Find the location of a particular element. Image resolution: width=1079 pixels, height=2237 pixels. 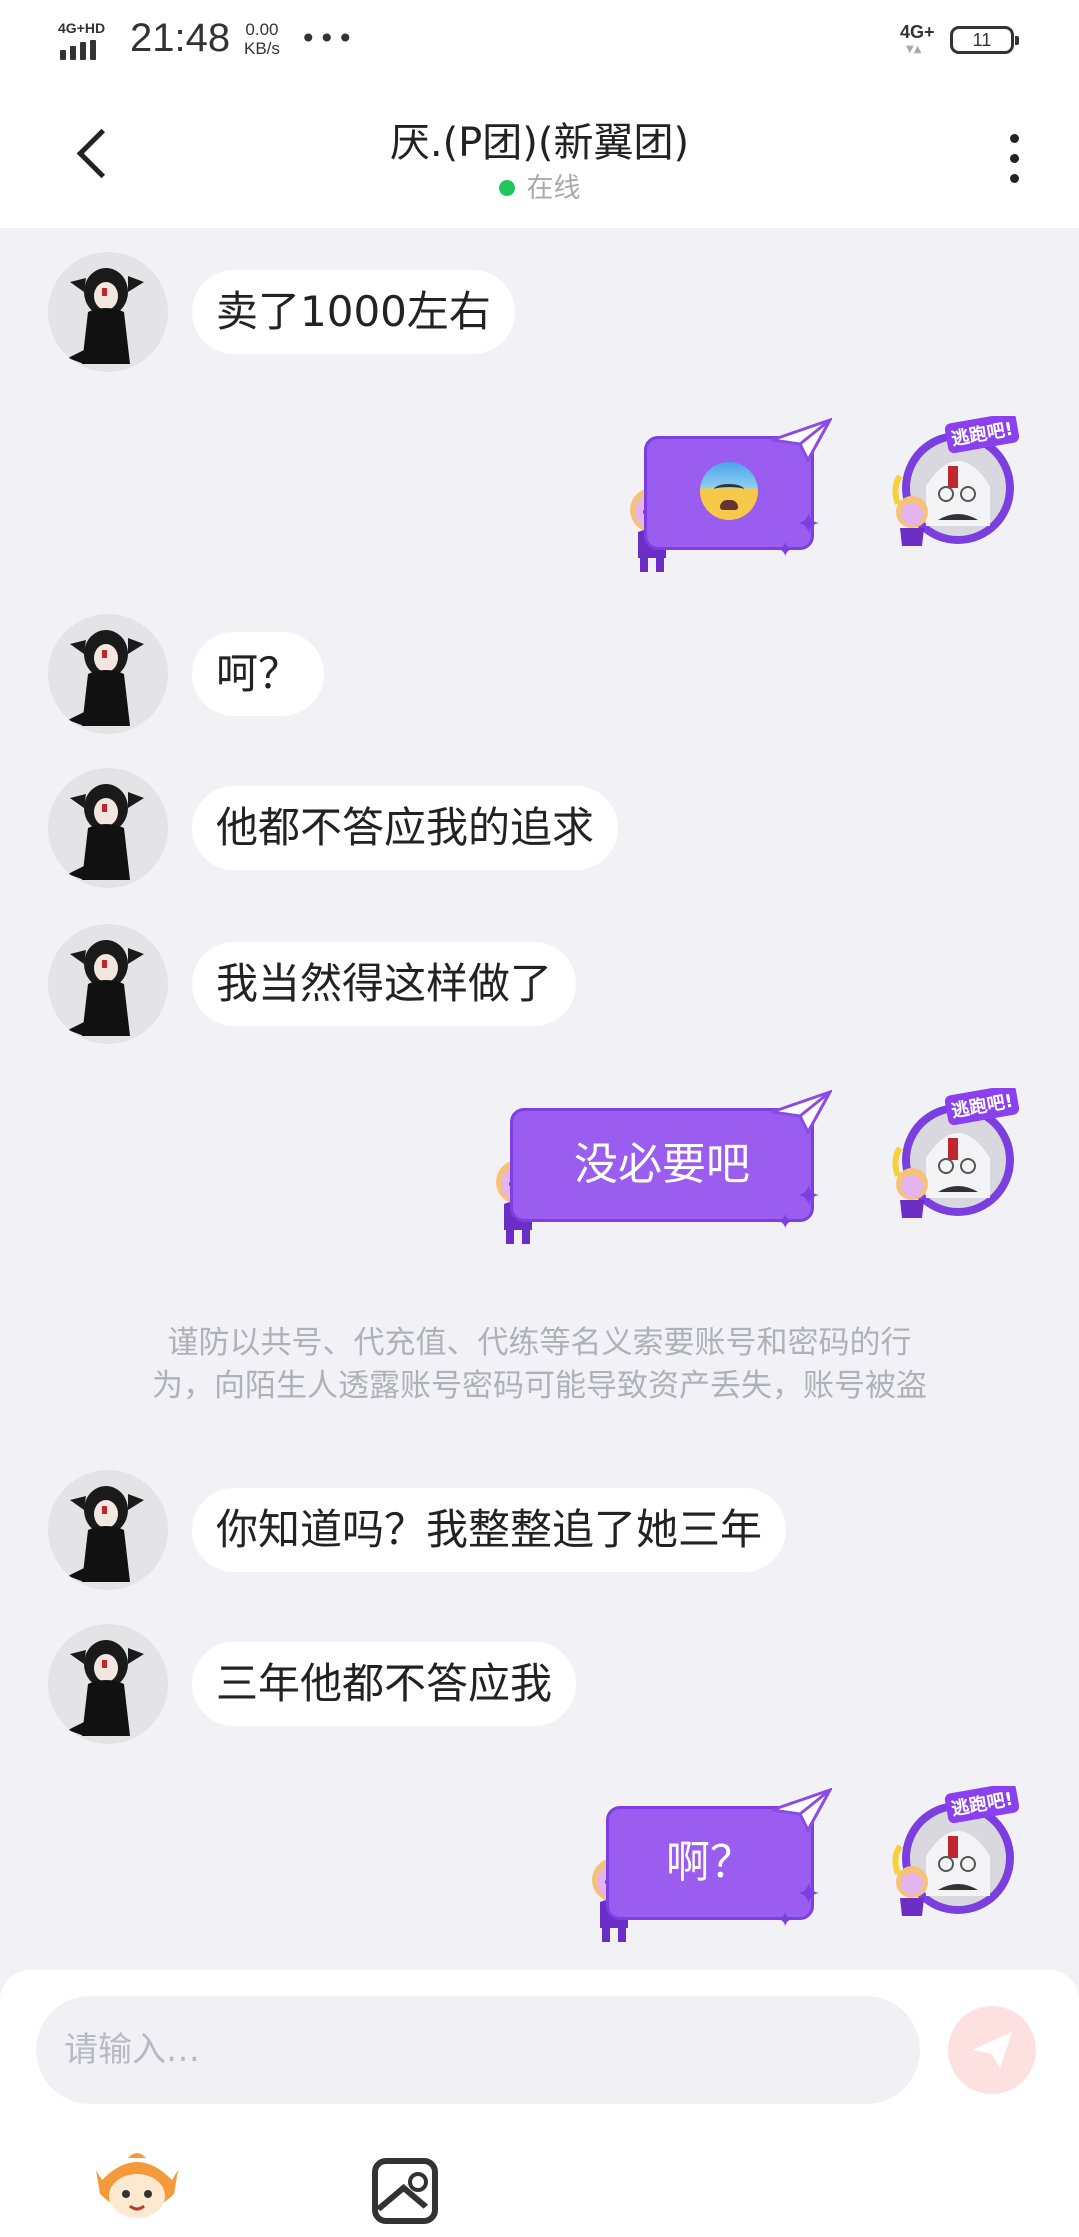

message-bubble-sent: 没必要吧 is located at coordinates (662, 1165).